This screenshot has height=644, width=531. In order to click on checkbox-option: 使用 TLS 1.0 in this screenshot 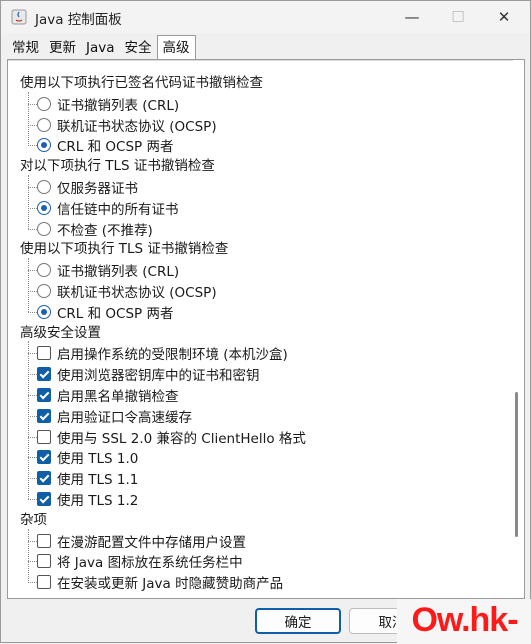, I will do `click(87, 457)`.